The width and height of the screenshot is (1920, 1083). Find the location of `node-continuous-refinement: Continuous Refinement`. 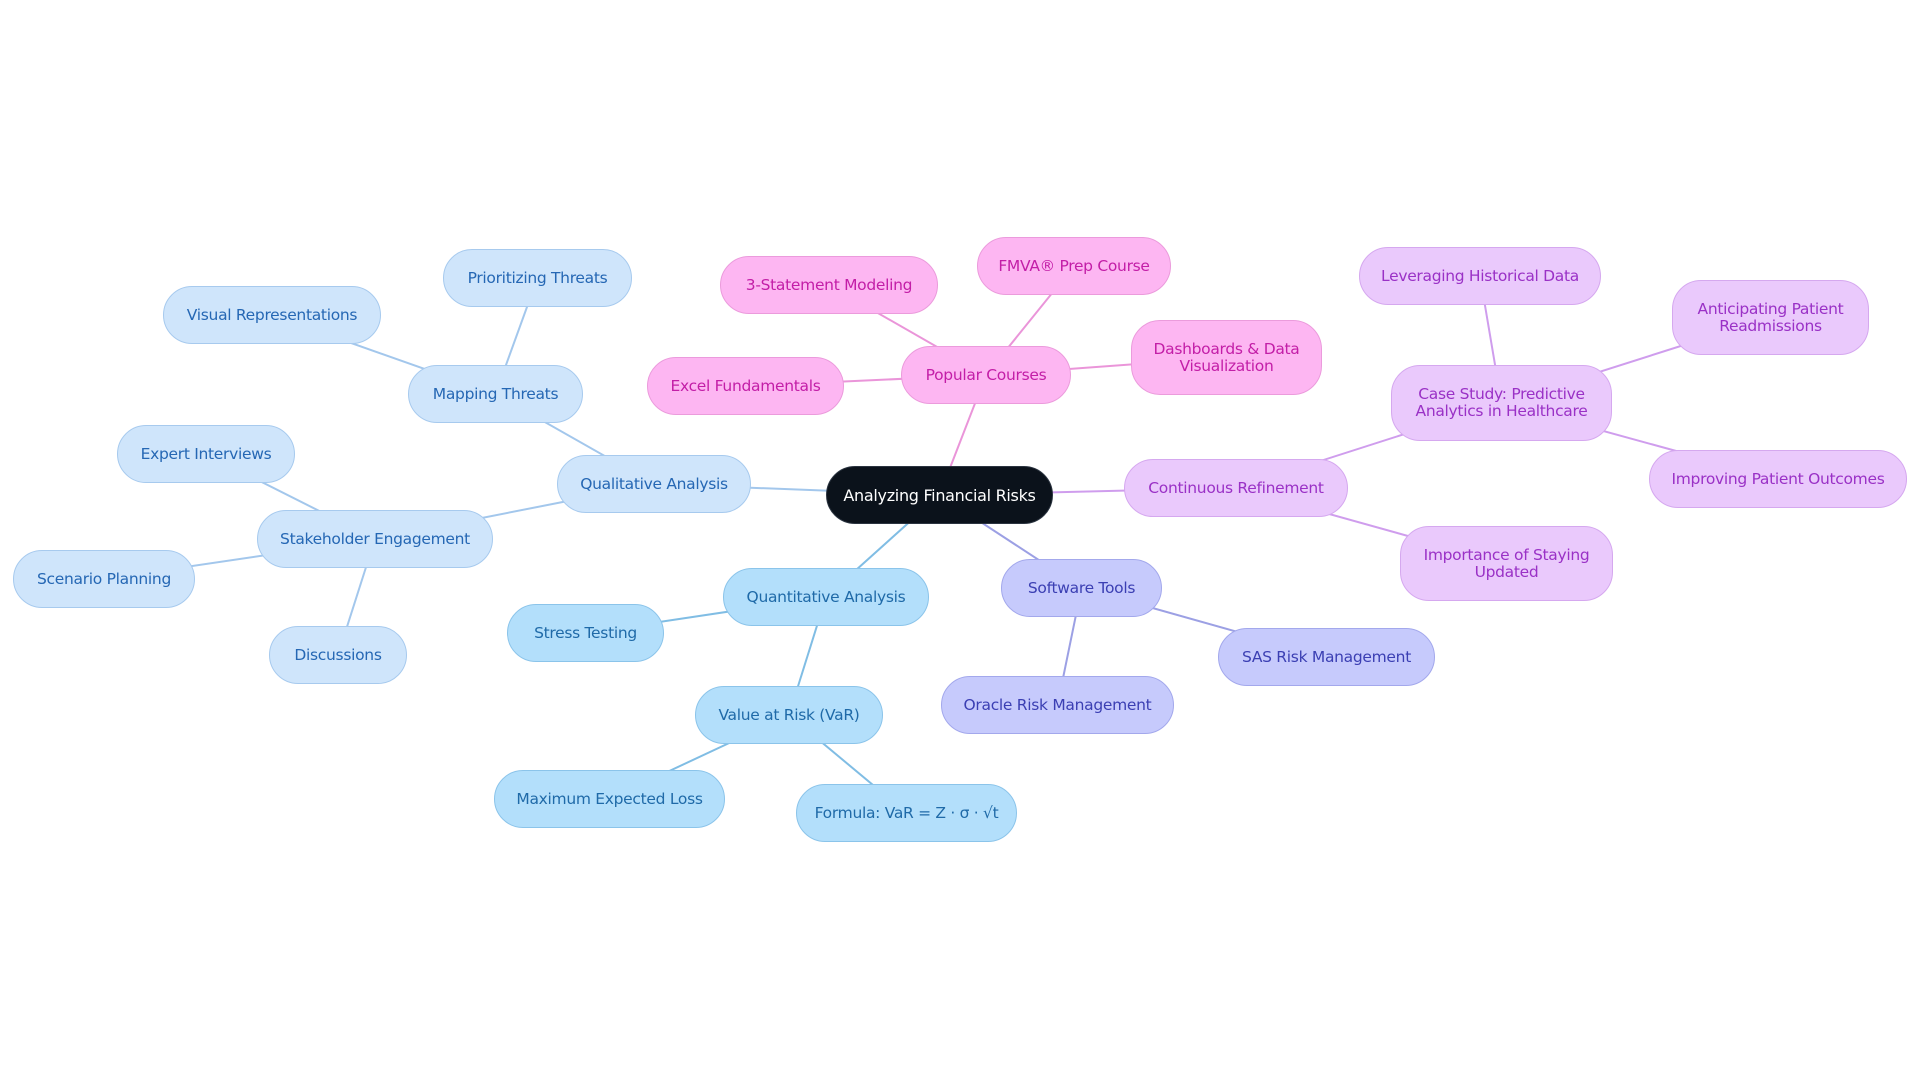

node-continuous-refinement: Continuous Refinement is located at coordinates (1236, 488).